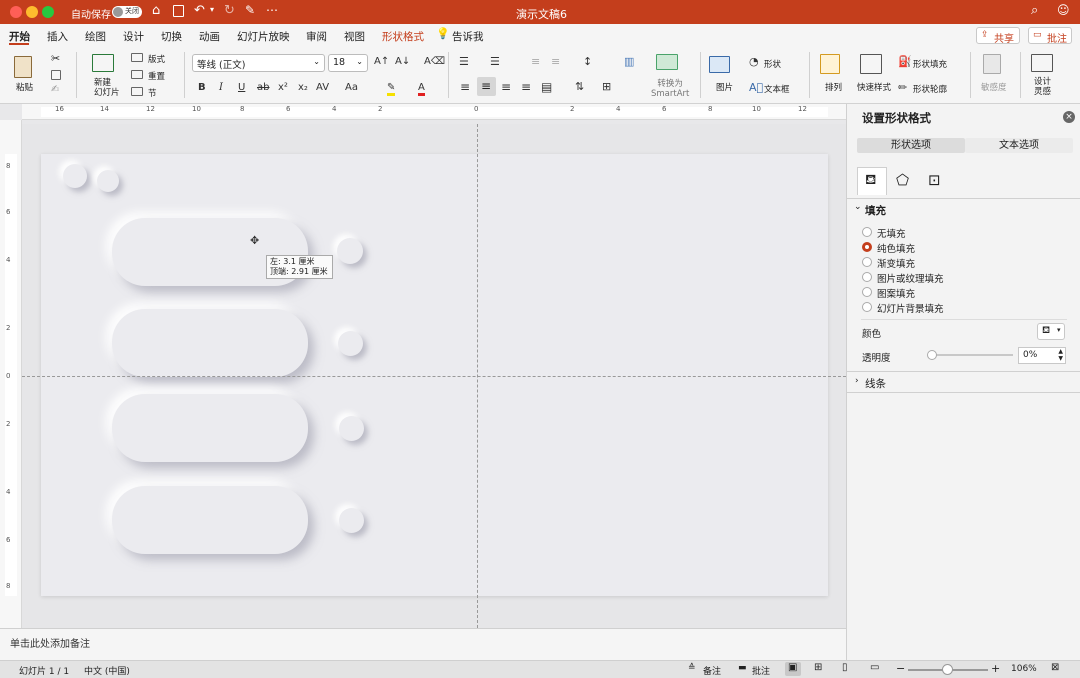  I want to click on comments-button: ▭ 批注, so click(1050, 36).